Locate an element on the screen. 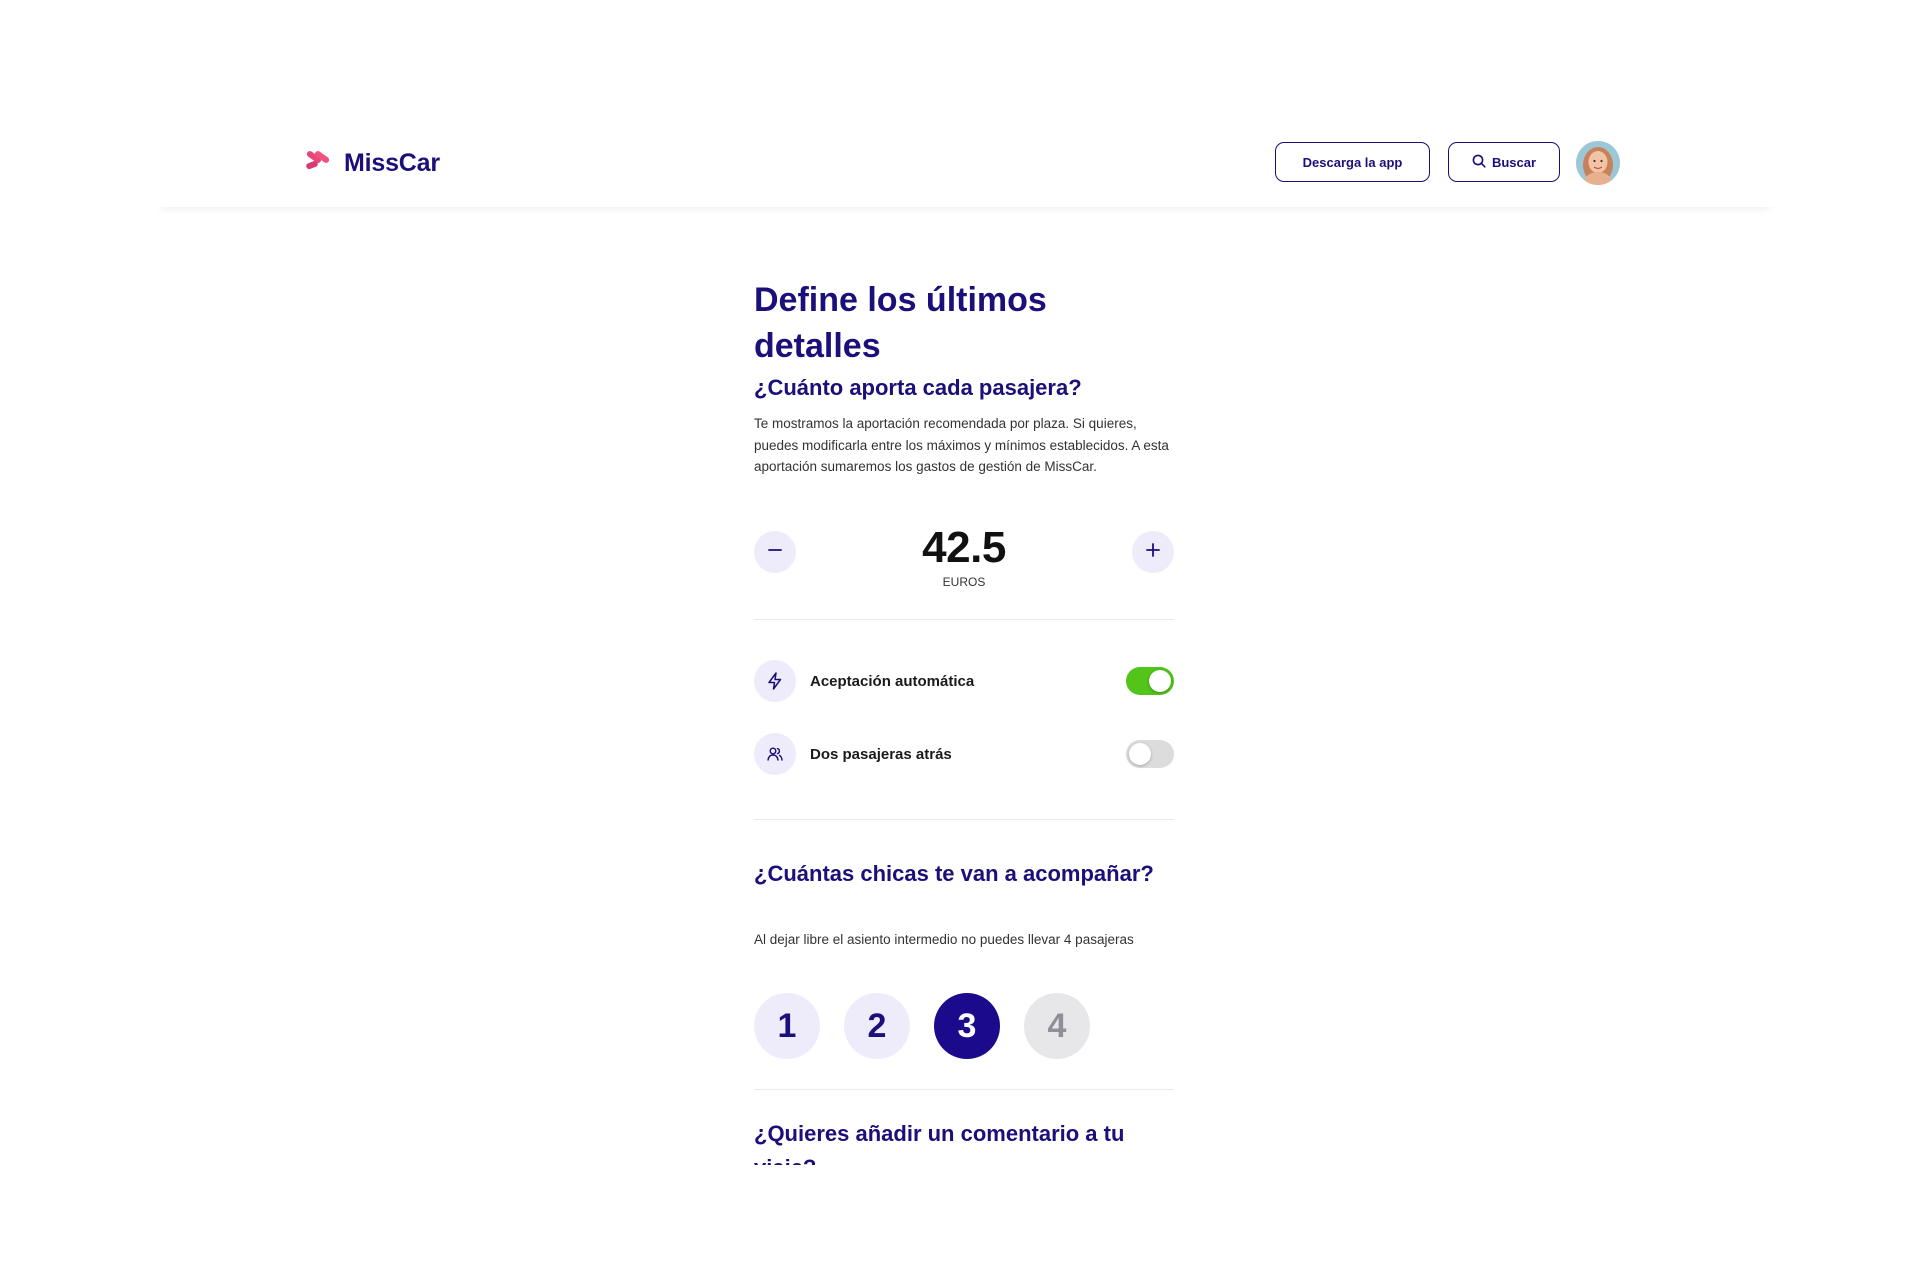 This screenshot has width=1920, height=1280. download-app-button: Descarga la app is located at coordinates (1352, 162).